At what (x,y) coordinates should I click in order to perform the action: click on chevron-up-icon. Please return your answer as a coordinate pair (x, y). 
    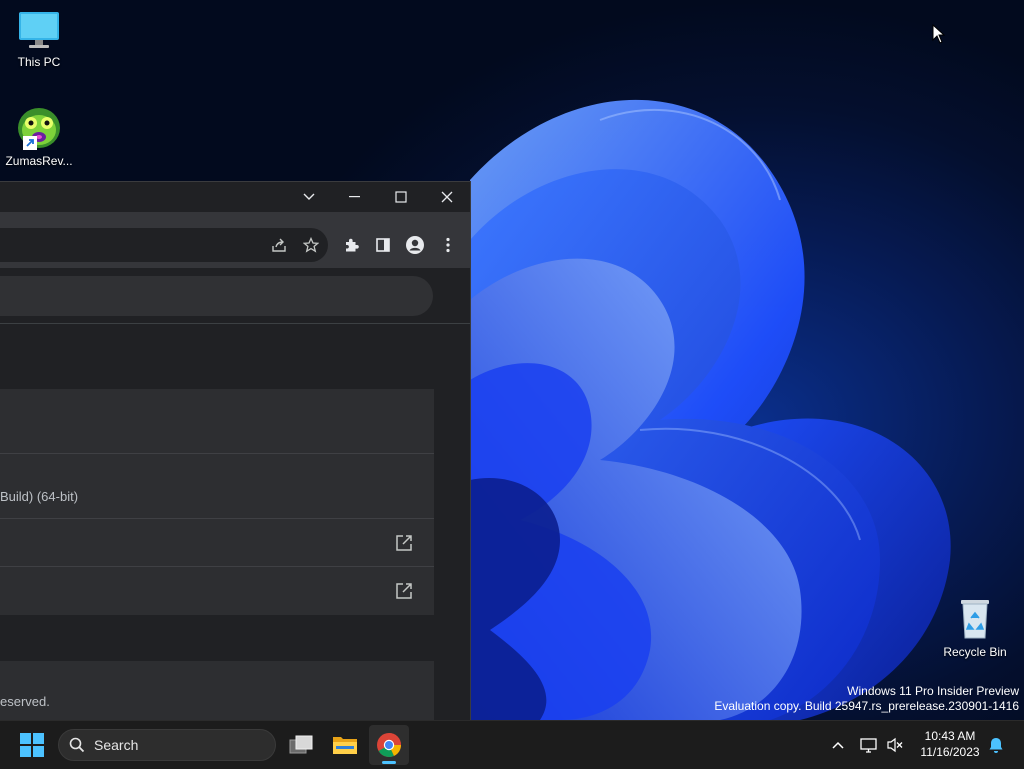
    Looking at the image, I should click on (838, 745).